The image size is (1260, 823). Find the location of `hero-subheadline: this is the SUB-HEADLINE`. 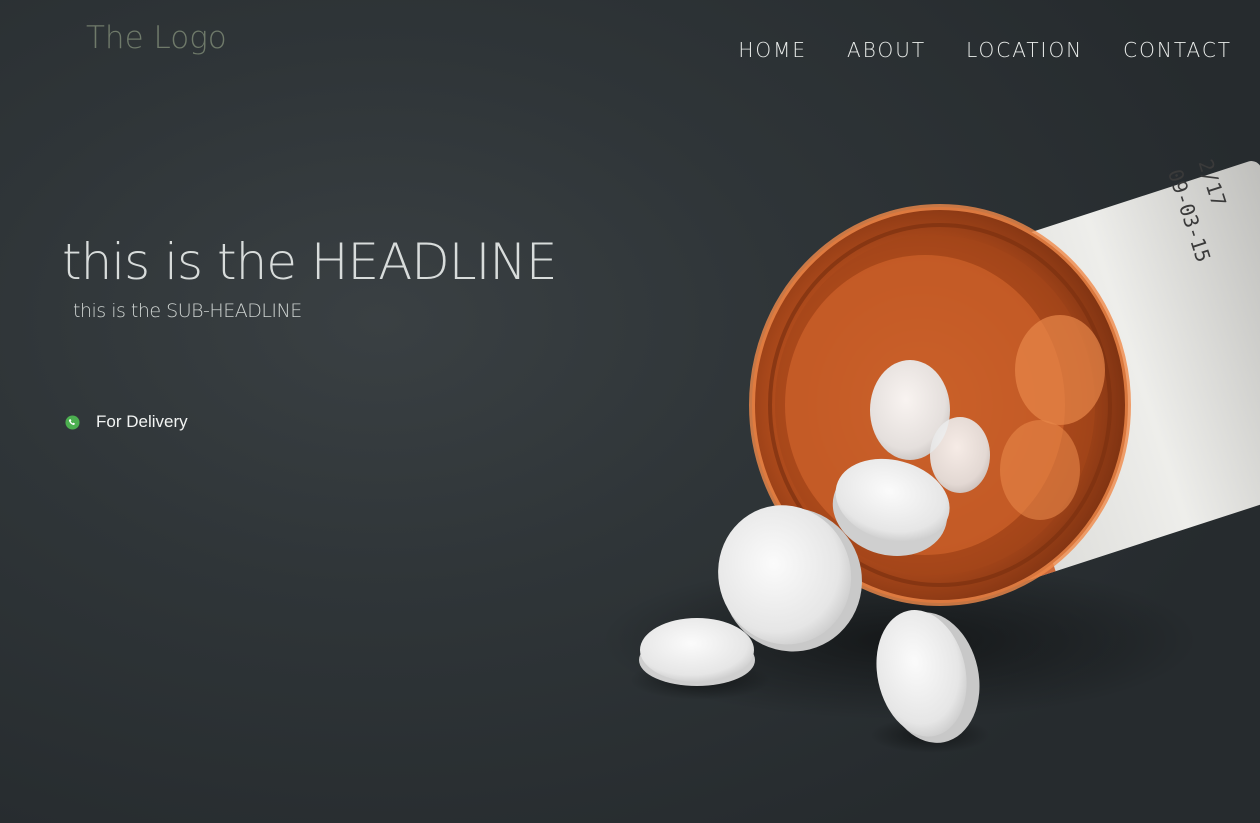

hero-subheadline: this is the SUB-HEADLINE is located at coordinates (187, 311).